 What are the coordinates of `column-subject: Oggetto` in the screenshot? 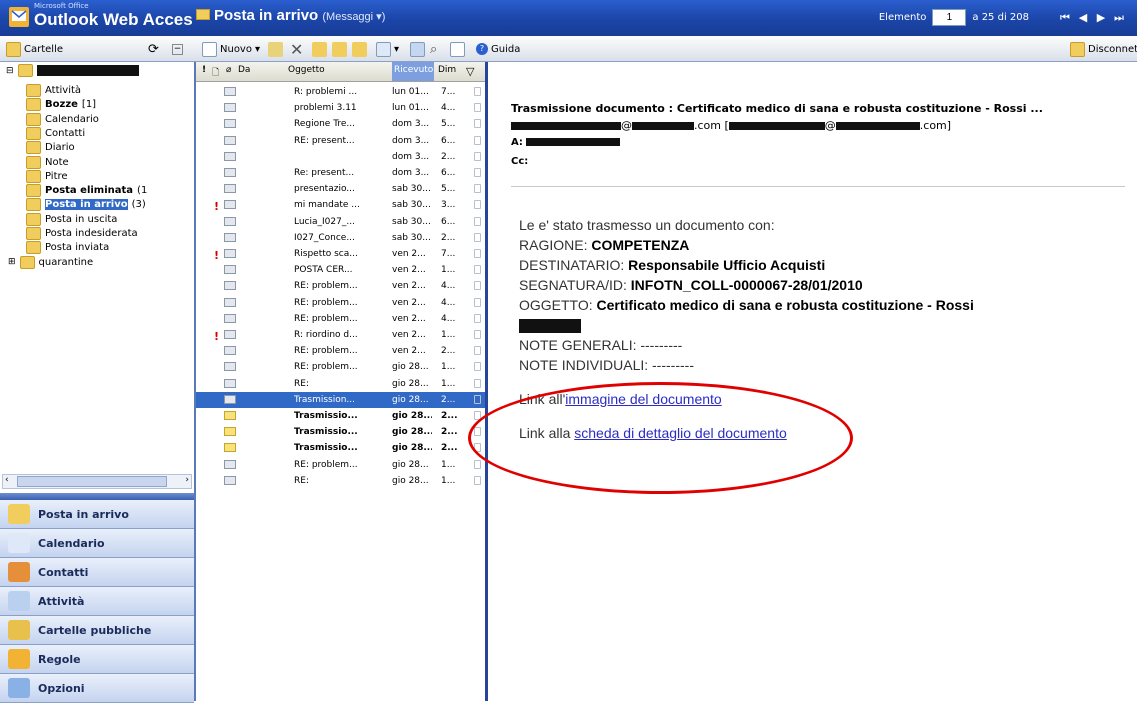 It's located at (306, 70).